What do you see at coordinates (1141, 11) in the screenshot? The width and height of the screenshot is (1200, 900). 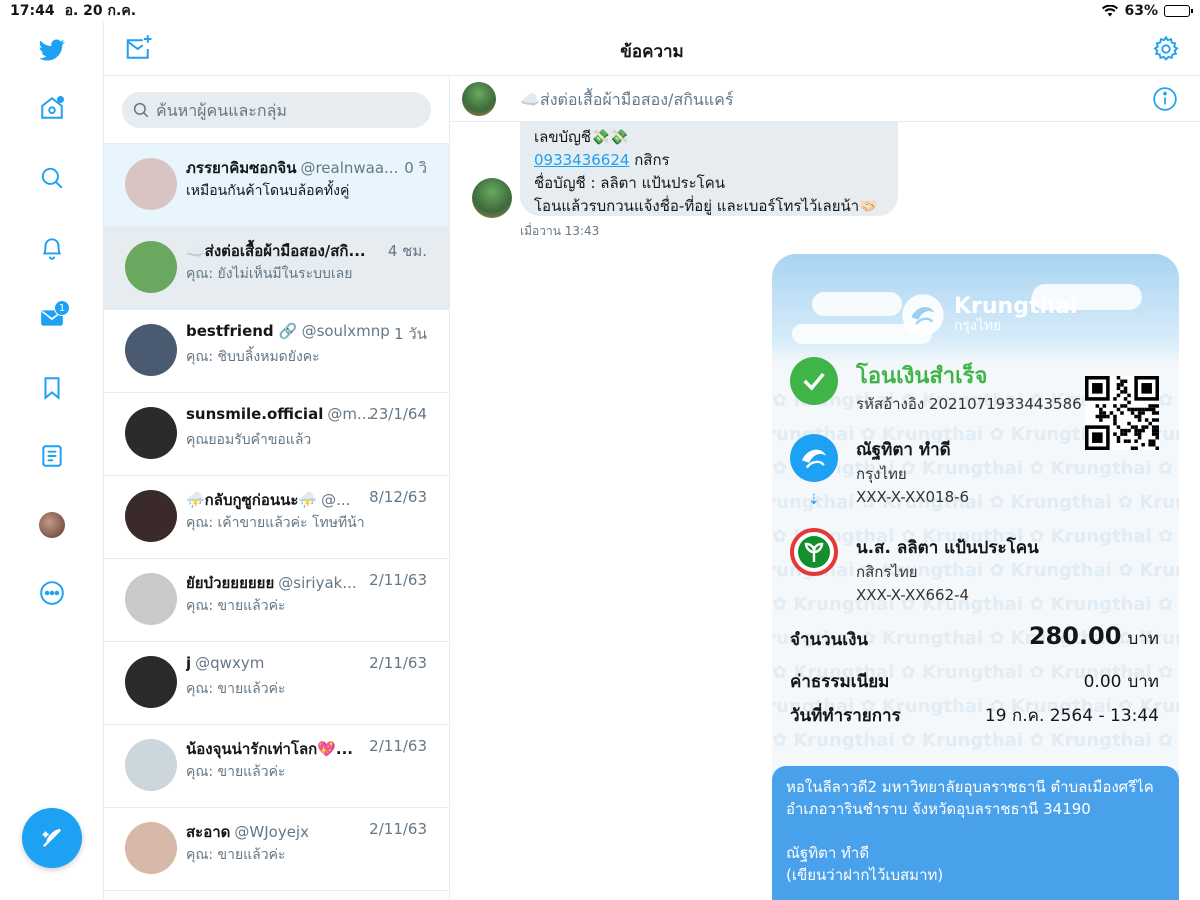 I see `battery-percent: 63%` at bounding box center [1141, 11].